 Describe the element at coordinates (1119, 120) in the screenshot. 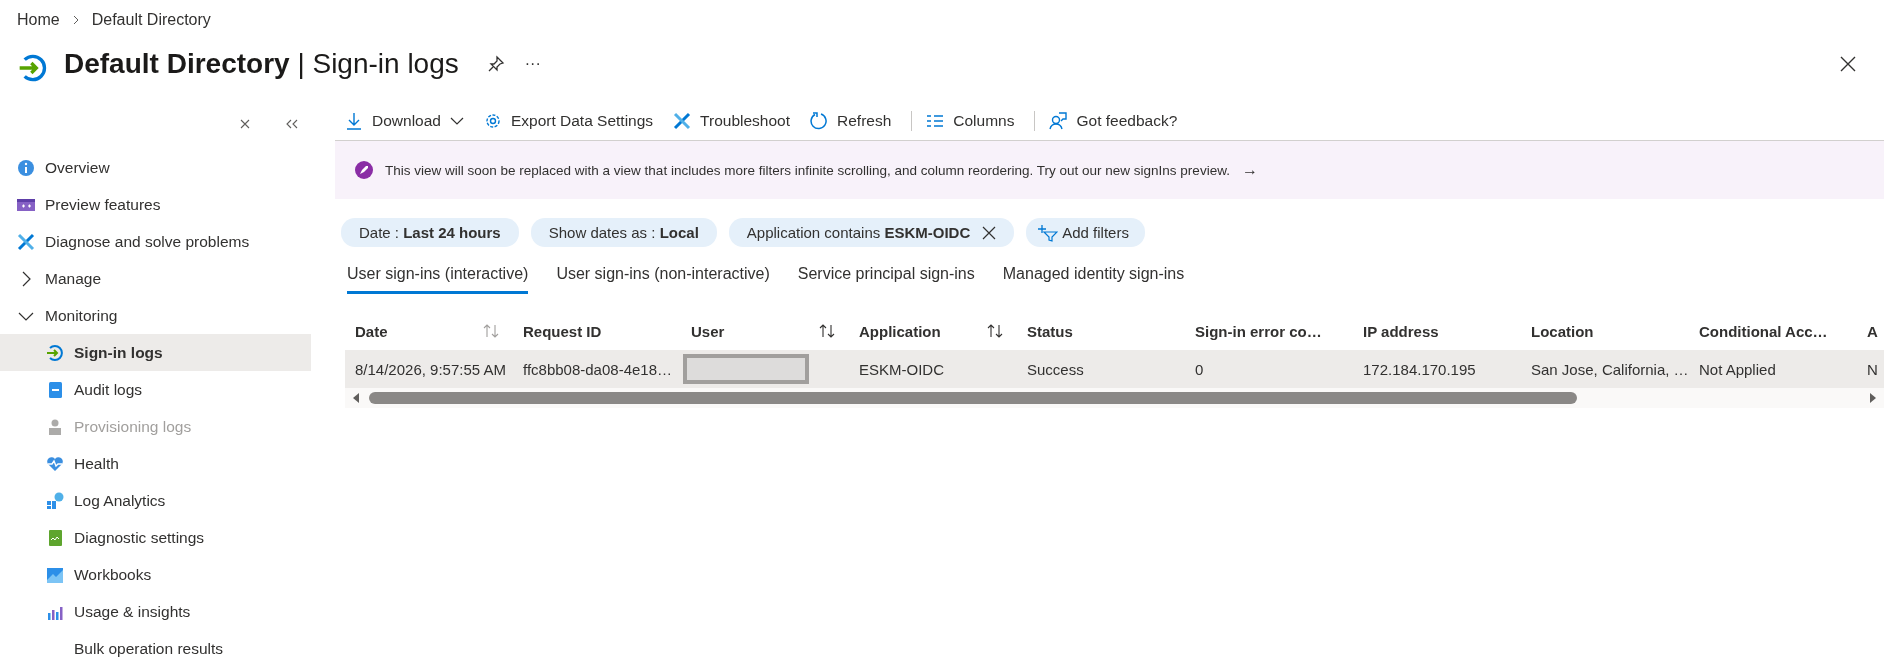

I see `toolbar-button: Got feedback?` at that location.